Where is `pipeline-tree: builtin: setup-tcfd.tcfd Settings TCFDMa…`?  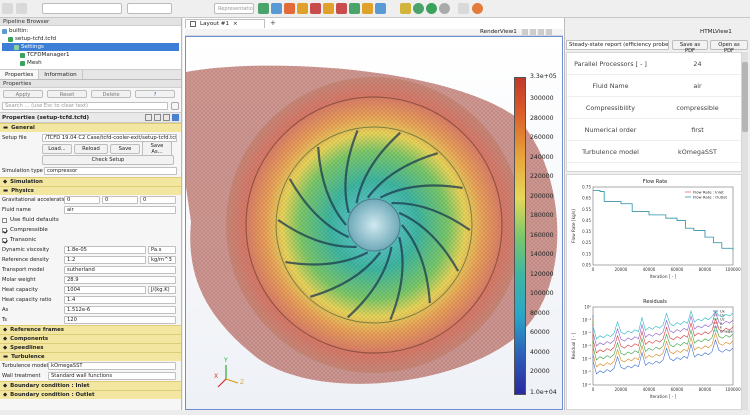 pipeline-tree: builtin: setup-tcfd.tcfd Settings TCFDMa… is located at coordinates (90, 48).